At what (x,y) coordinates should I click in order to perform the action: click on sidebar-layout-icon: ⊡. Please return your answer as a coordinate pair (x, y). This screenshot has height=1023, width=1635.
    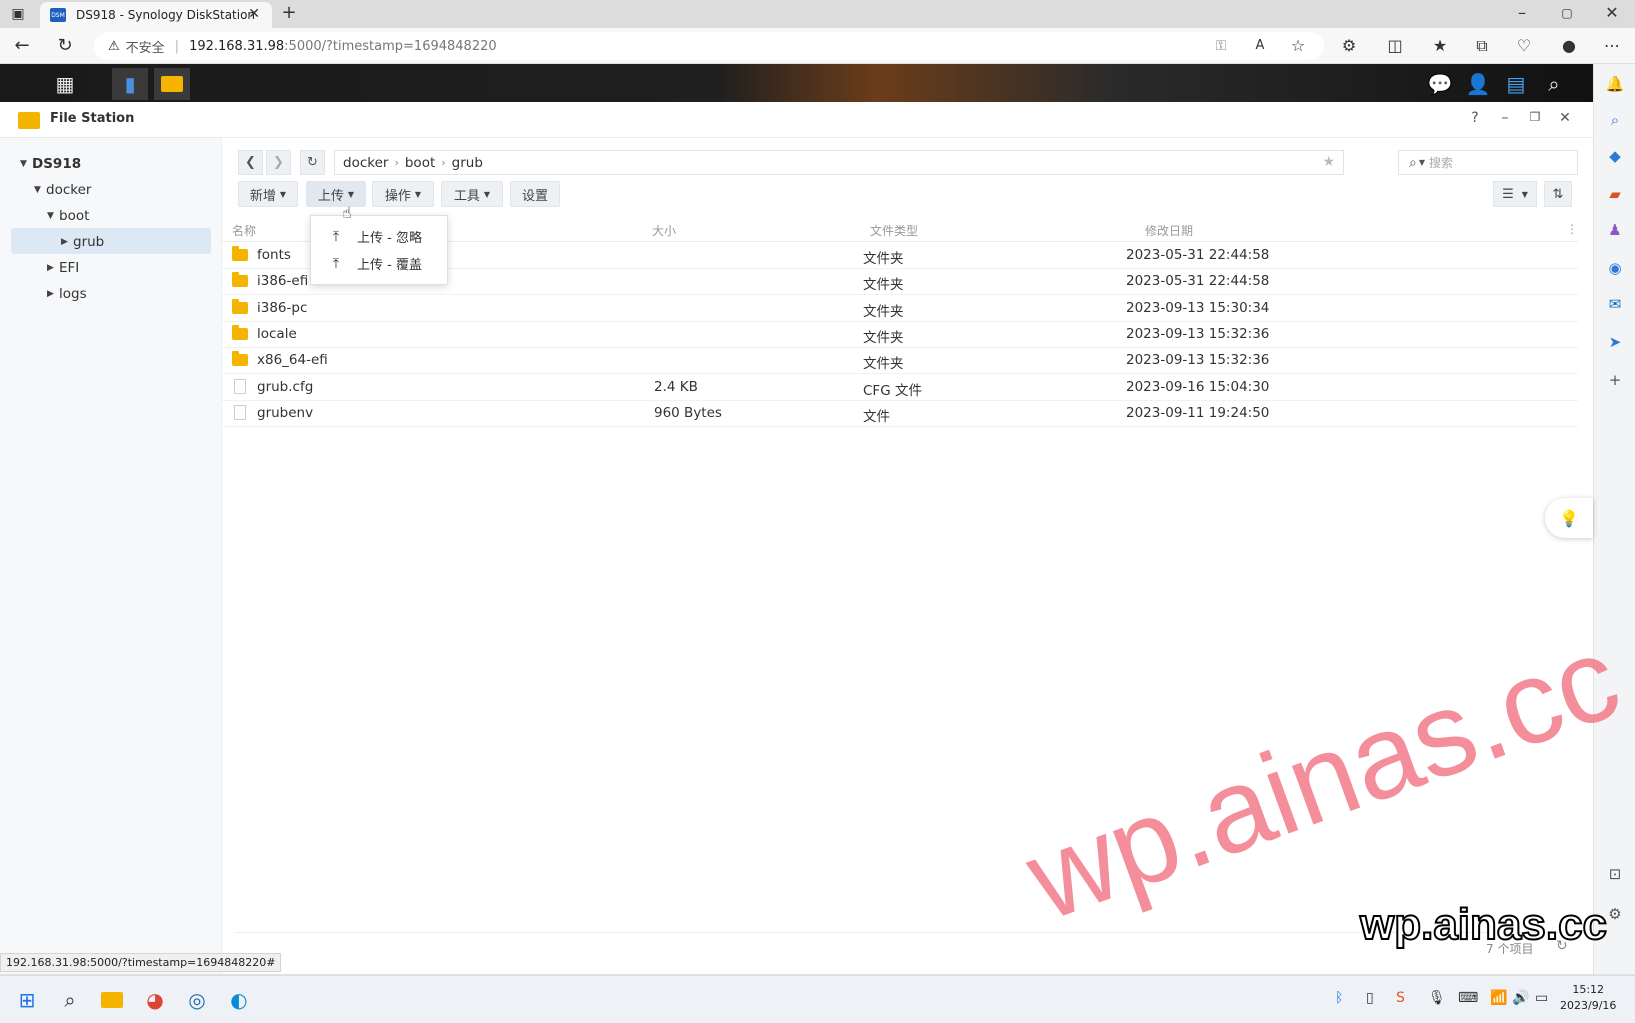
    Looking at the image, I should click on (1615, 874).